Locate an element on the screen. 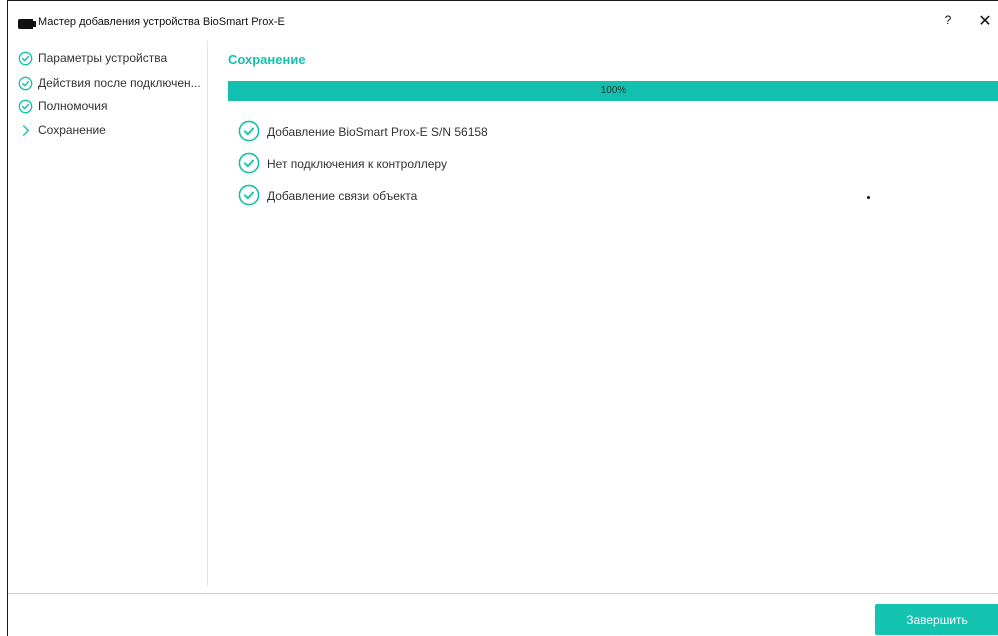 This screenshot has width=998, height=636. app-icon is located at coordinates (27, 24).